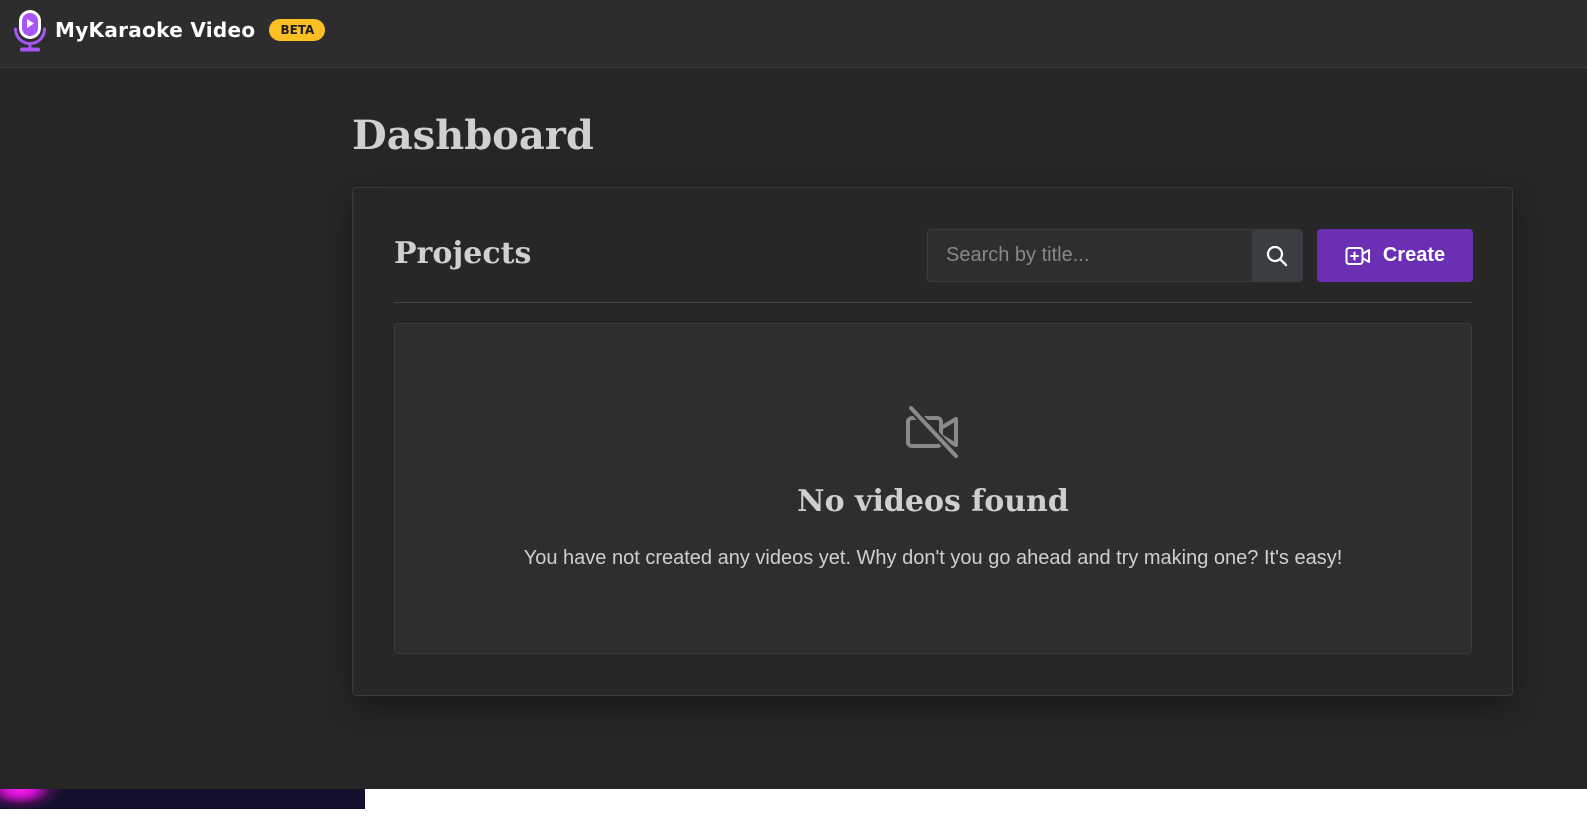  What do you see at coordinates (473, 135) in the screenshot?
I see `page-title: Dashboard` at bounding box center [473, 135].